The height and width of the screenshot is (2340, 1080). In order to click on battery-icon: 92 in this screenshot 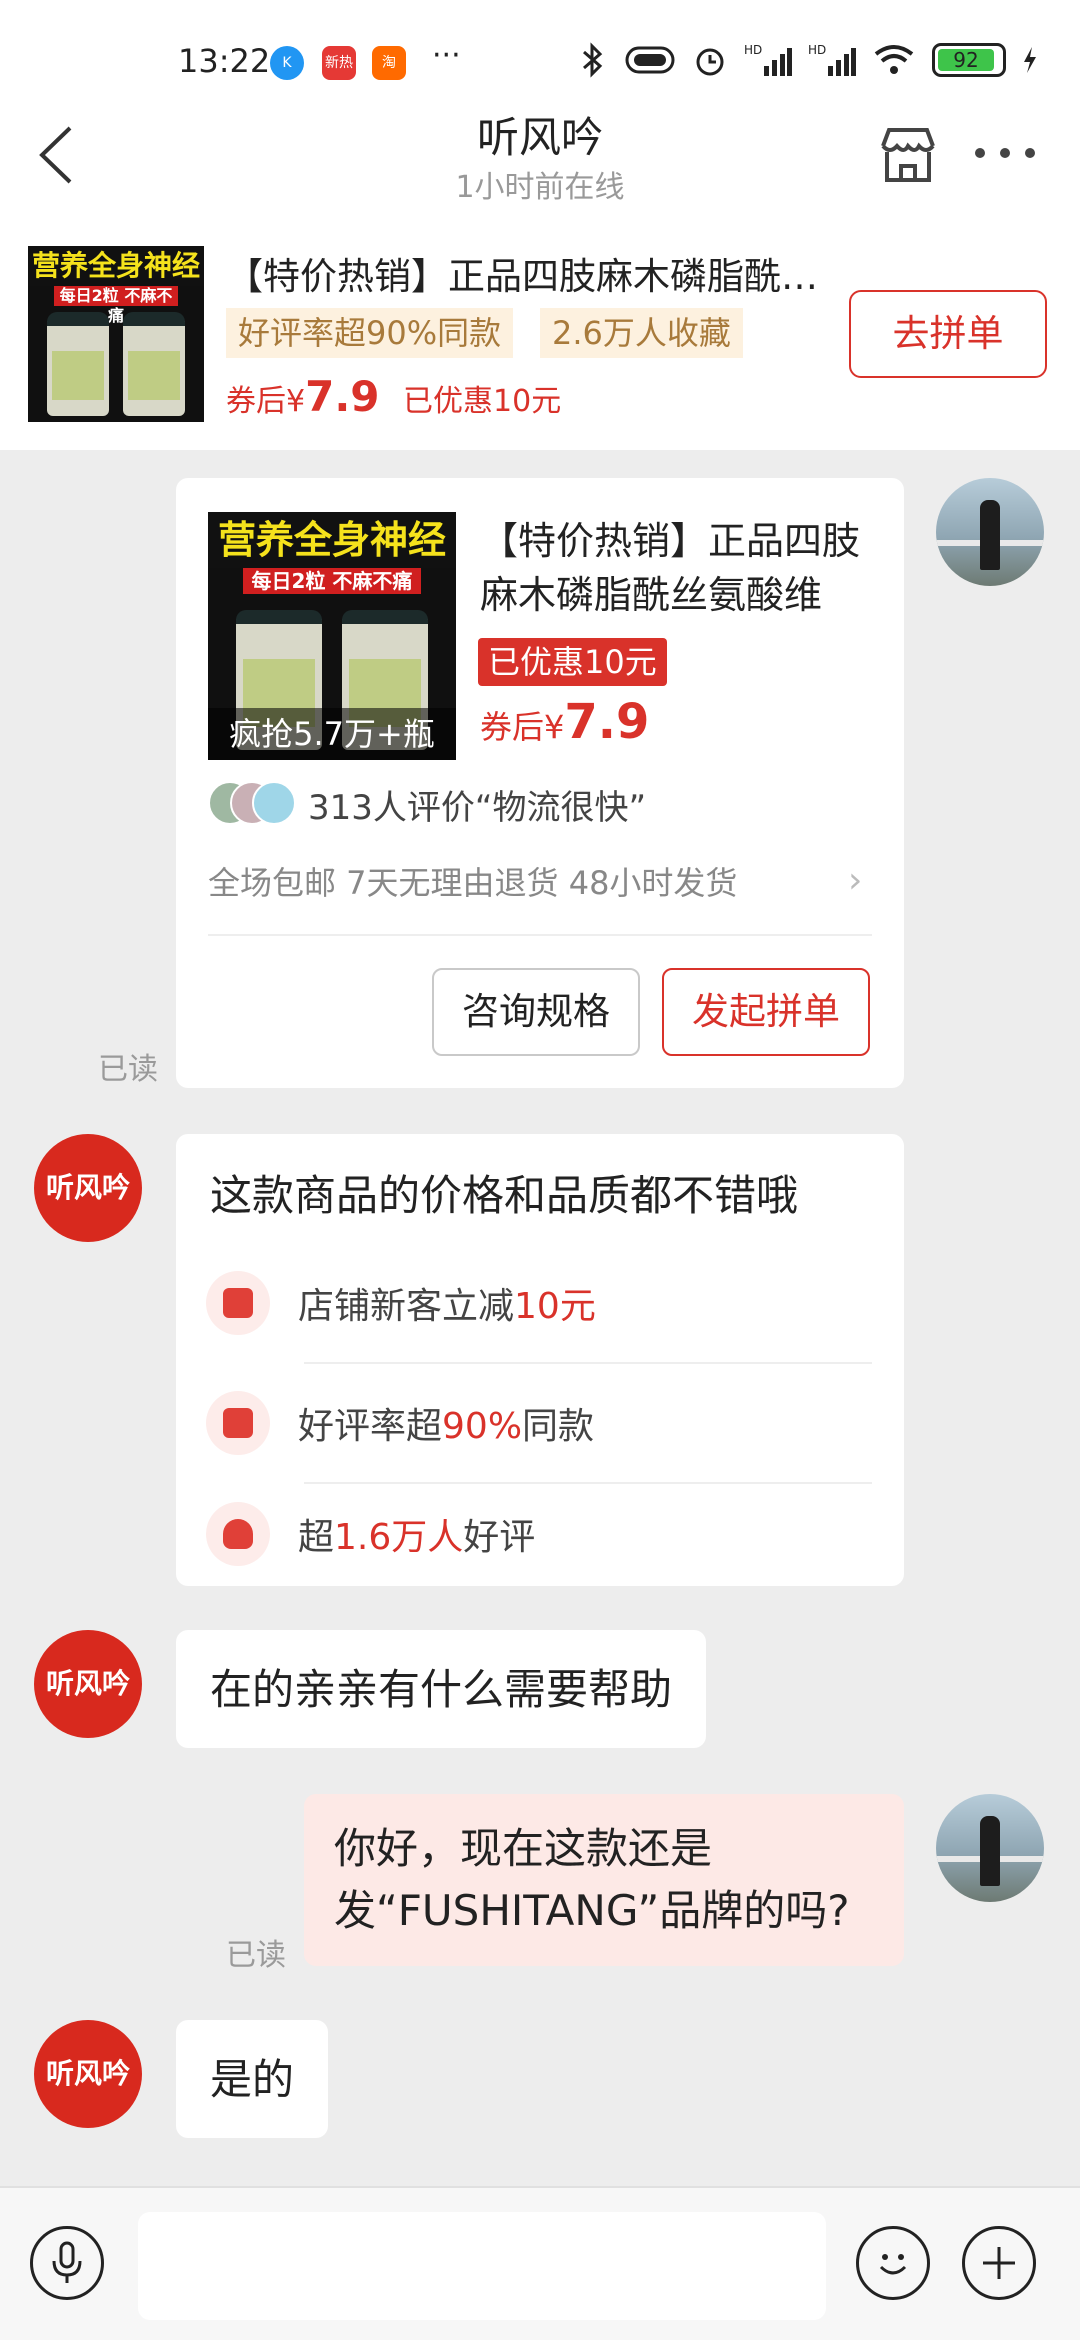, I will do `click(969, 60)`.